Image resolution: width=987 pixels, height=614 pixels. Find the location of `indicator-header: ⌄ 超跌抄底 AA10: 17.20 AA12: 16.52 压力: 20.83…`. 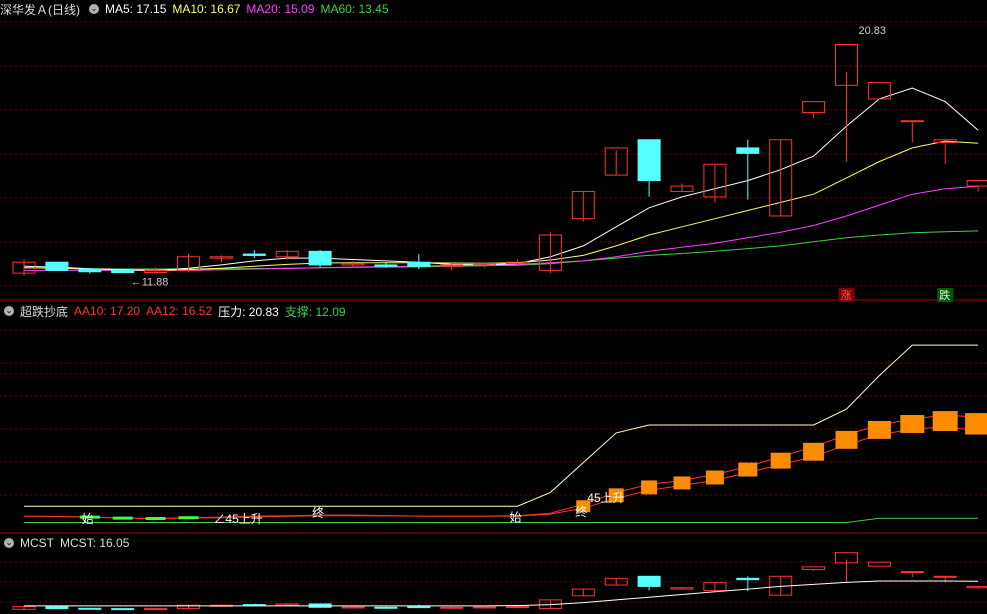

indicator-header: ⌄ 超跌抄底 AA10: 17.20 AA12: 16.52 压力: 20.83… is located at coordinates (176, 311).